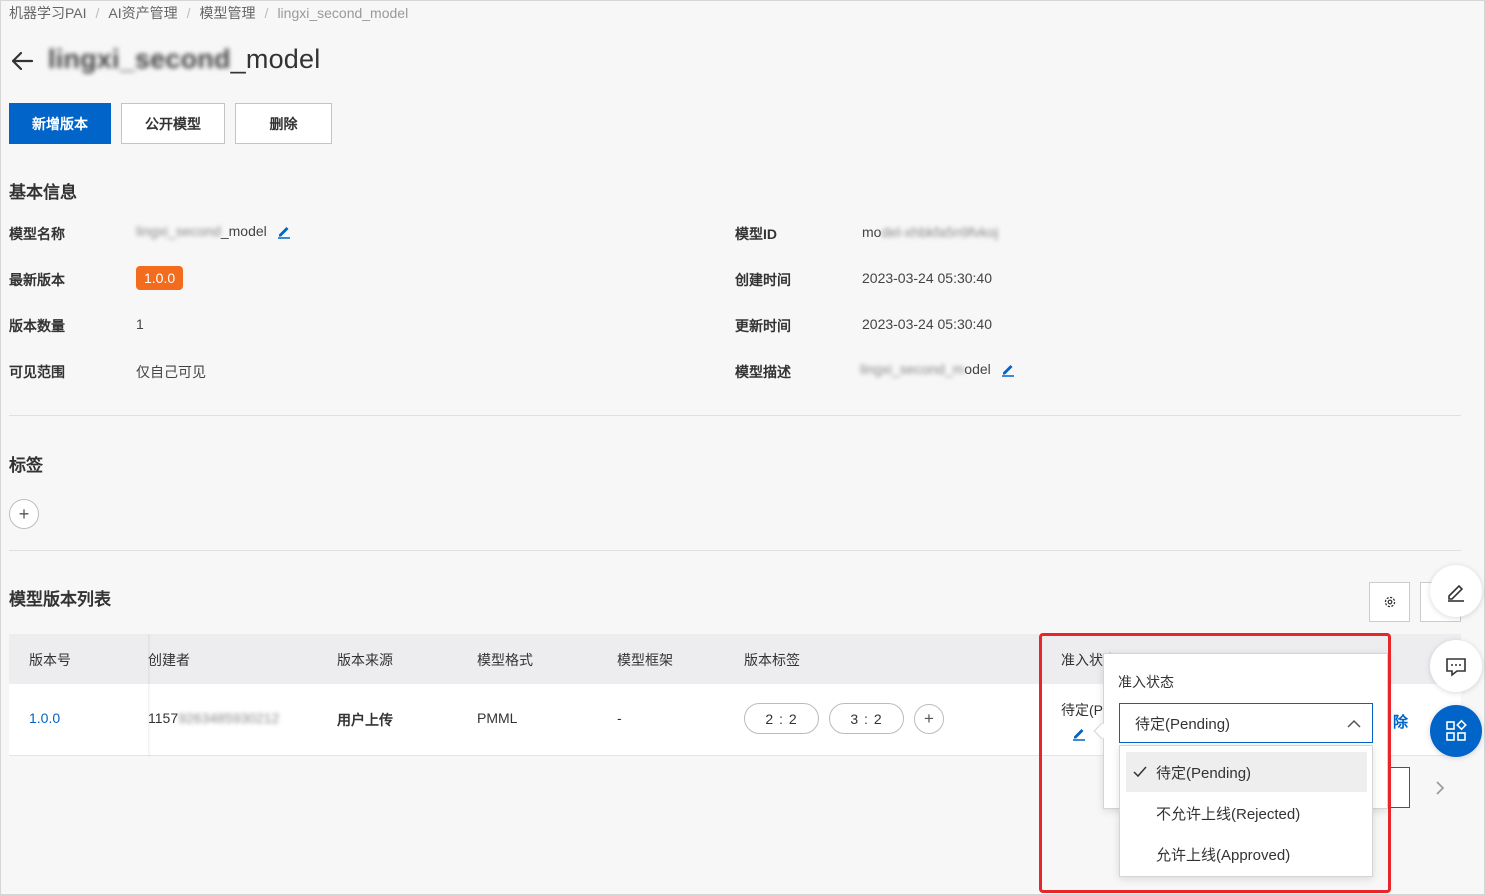 Image resolution: width=1485 pixels, height=895 pixels. What do you see at coordinates (781, 718) in the screenshot?
I see `version-tag-pill: 2` at bounding box center [781, 718].